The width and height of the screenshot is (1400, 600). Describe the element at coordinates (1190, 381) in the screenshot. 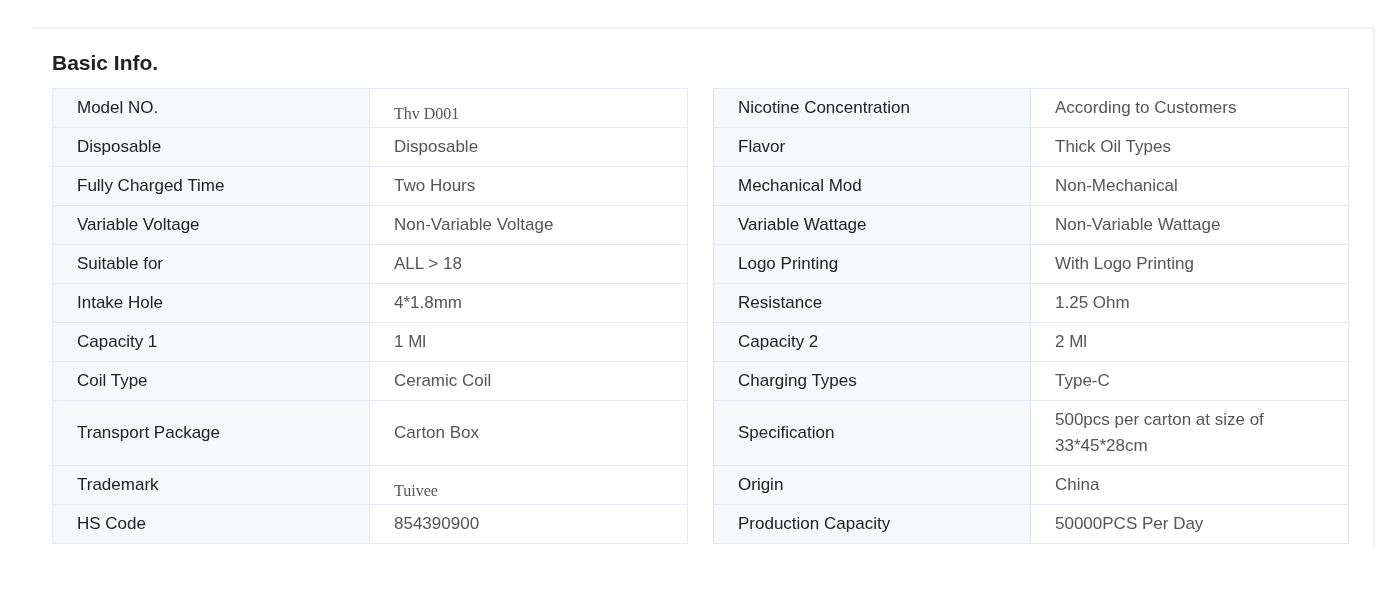

I see `spec-value: Type-C` at that location.